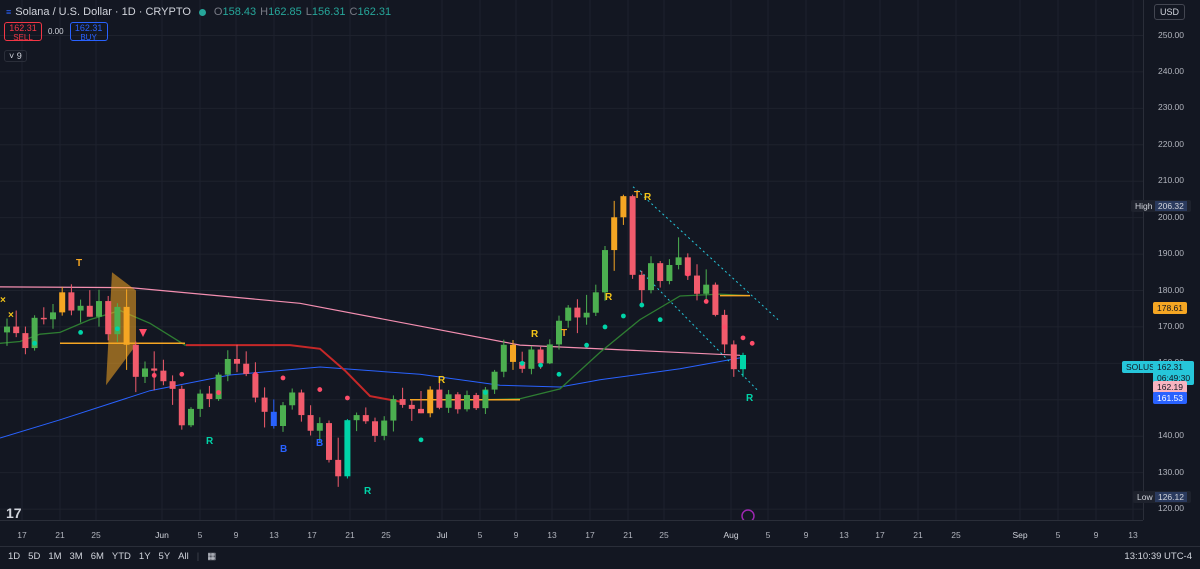 The height and width of the screenshot is (569, 1200). Describe the element at coordinates (145, 556) in the screenshot. I see `range-1y-button: 1Y` at that location.